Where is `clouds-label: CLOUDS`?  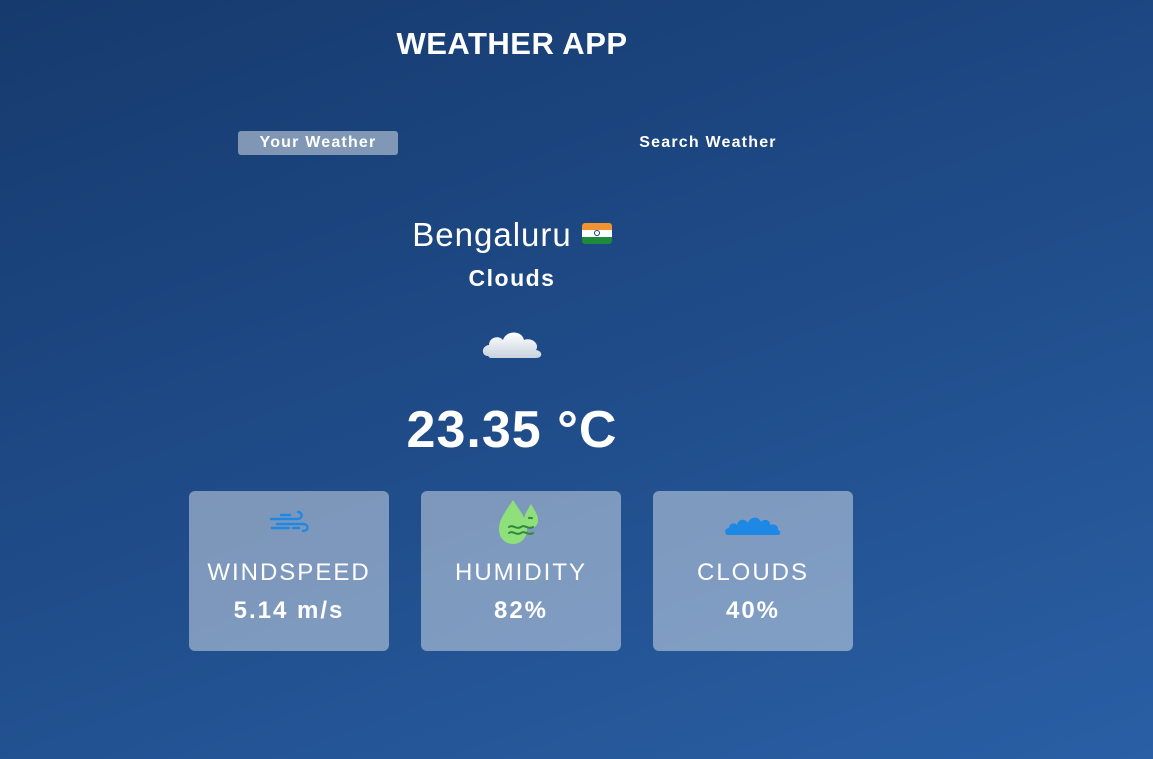
clouds-label: CLOUDS is located at coordinates (753, 572).